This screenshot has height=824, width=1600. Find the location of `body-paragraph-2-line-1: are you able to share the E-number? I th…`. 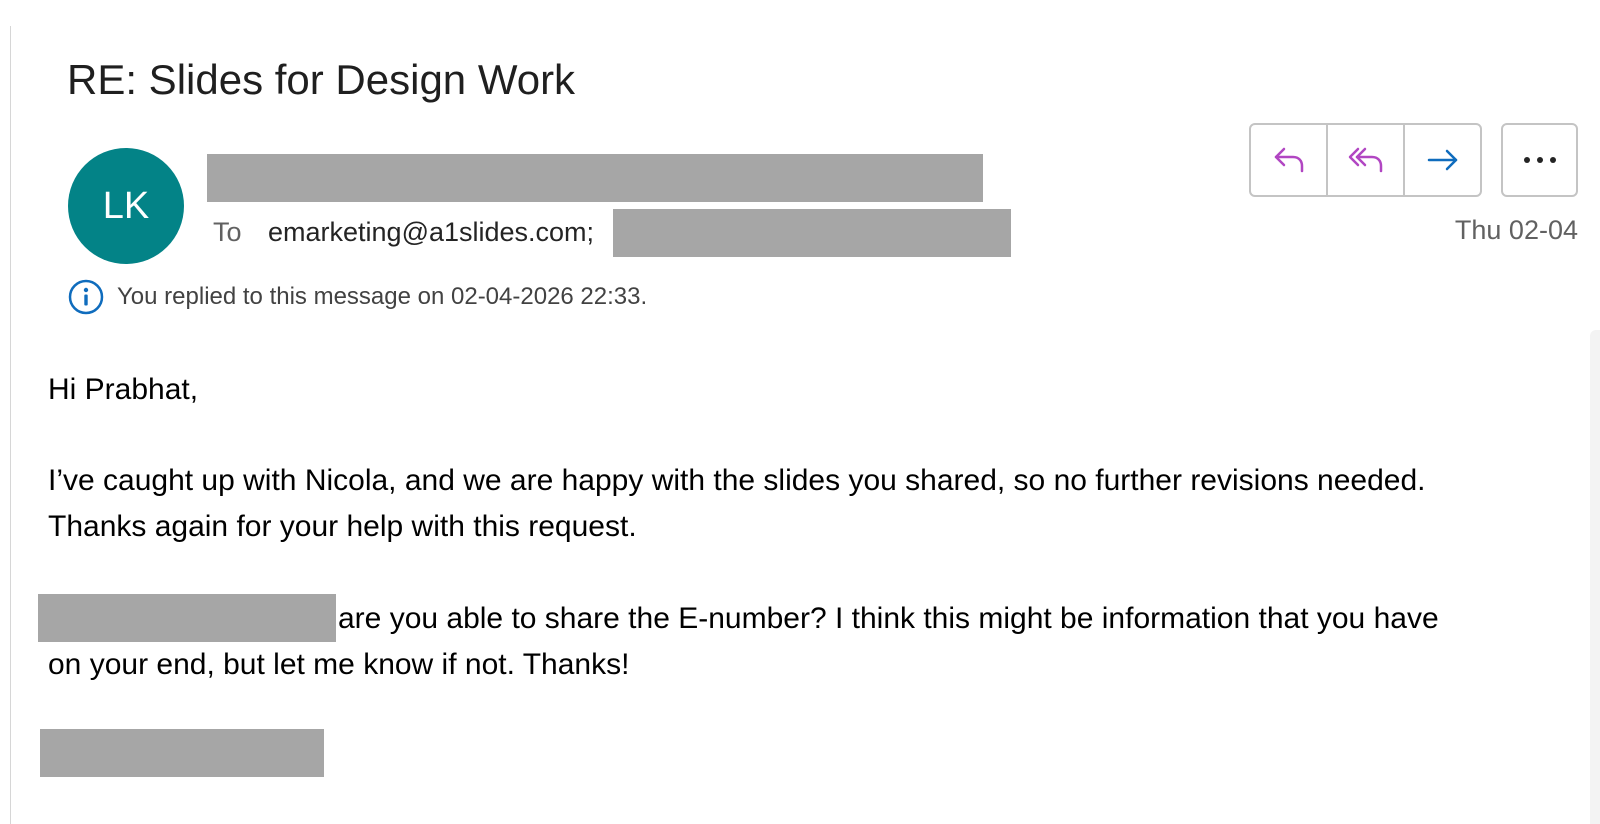

body-paragraph-2-line-1: are you able to share the E-number? I th… is located at coordinates (888, 618).